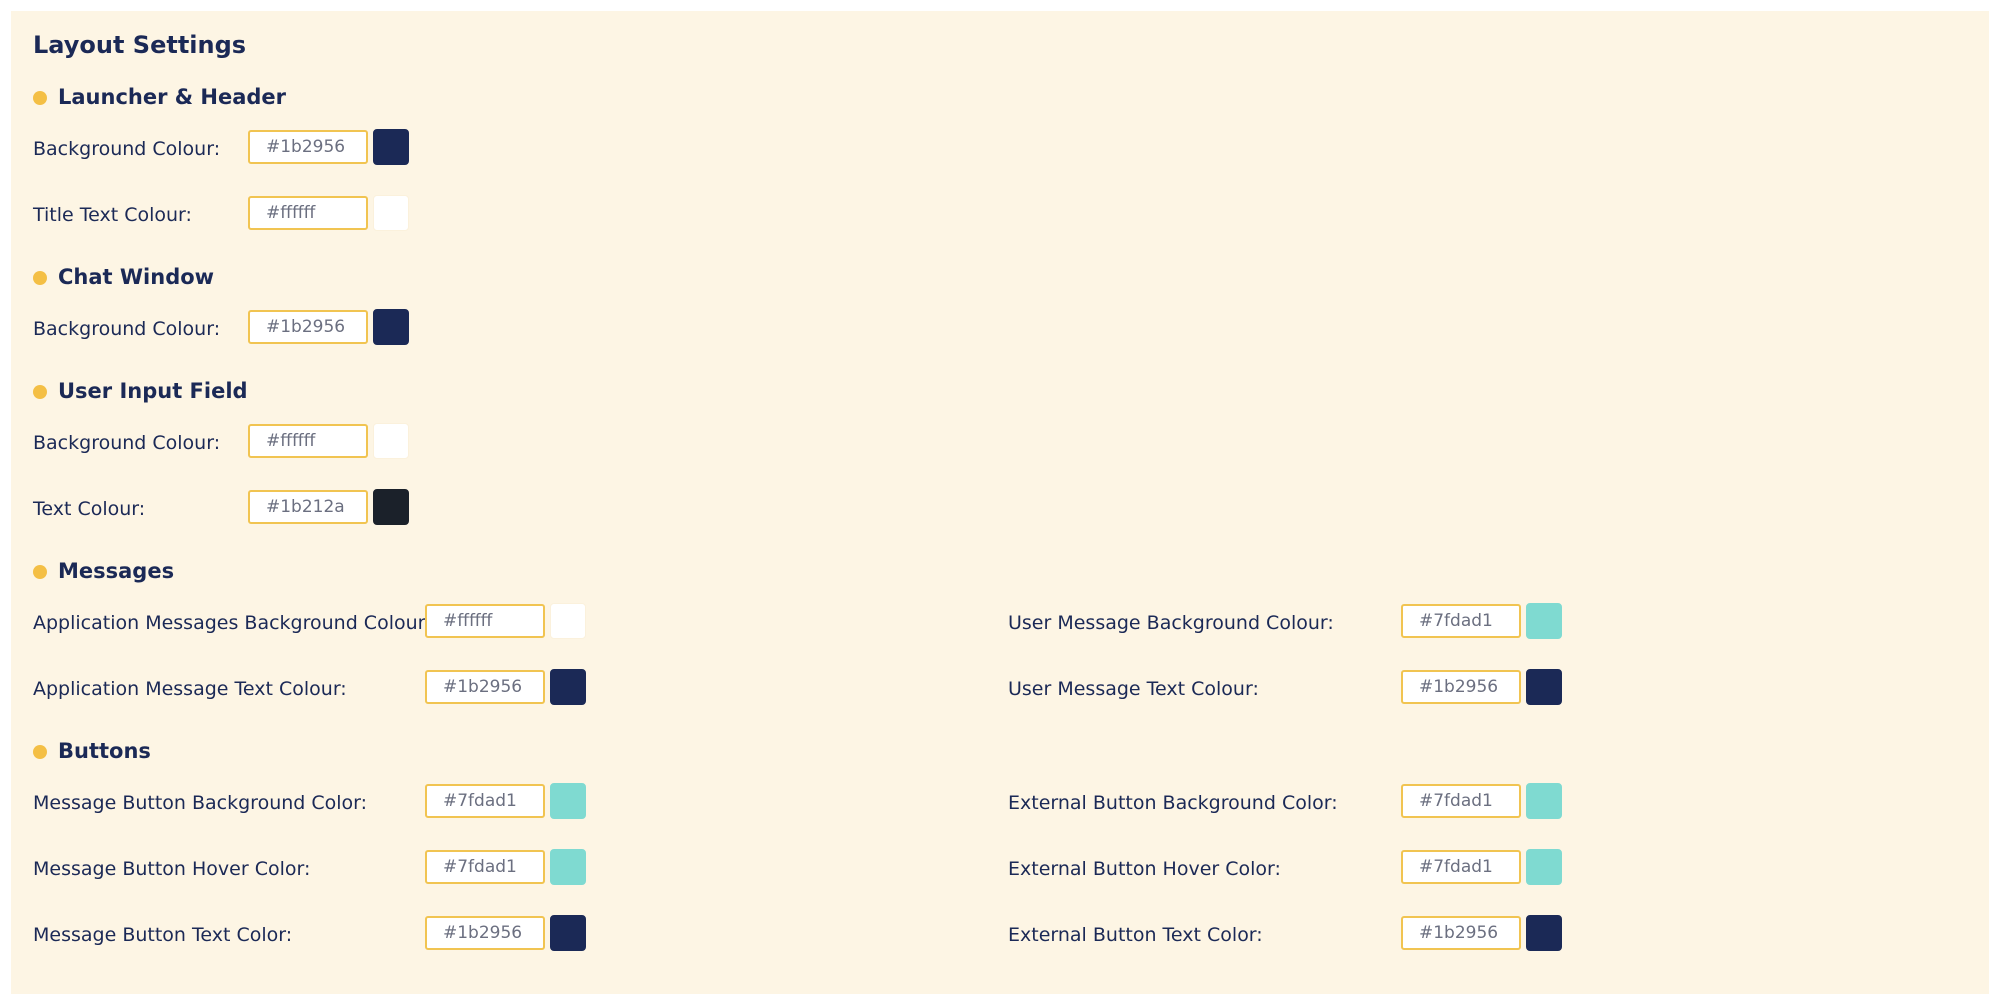 The width and height of the screenshot is (2000, 1004). I want to click on external-button-hover-color-swatch, so click(1544, 867).